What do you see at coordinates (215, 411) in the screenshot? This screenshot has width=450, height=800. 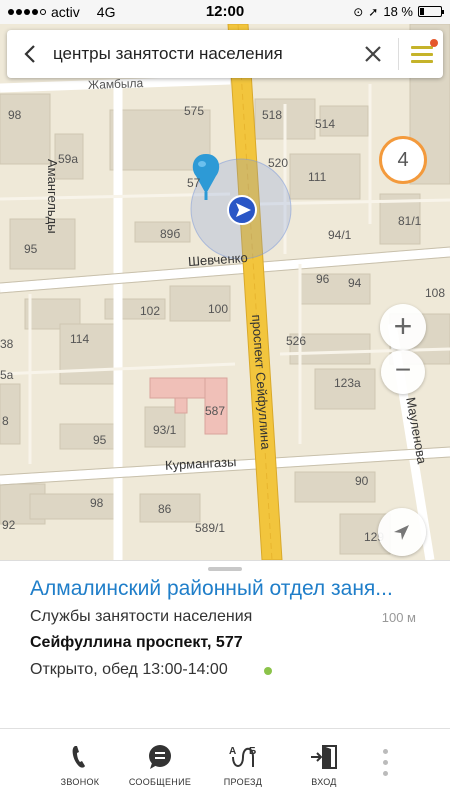 I see `building-number: 587` at bounding box center [215, 411].